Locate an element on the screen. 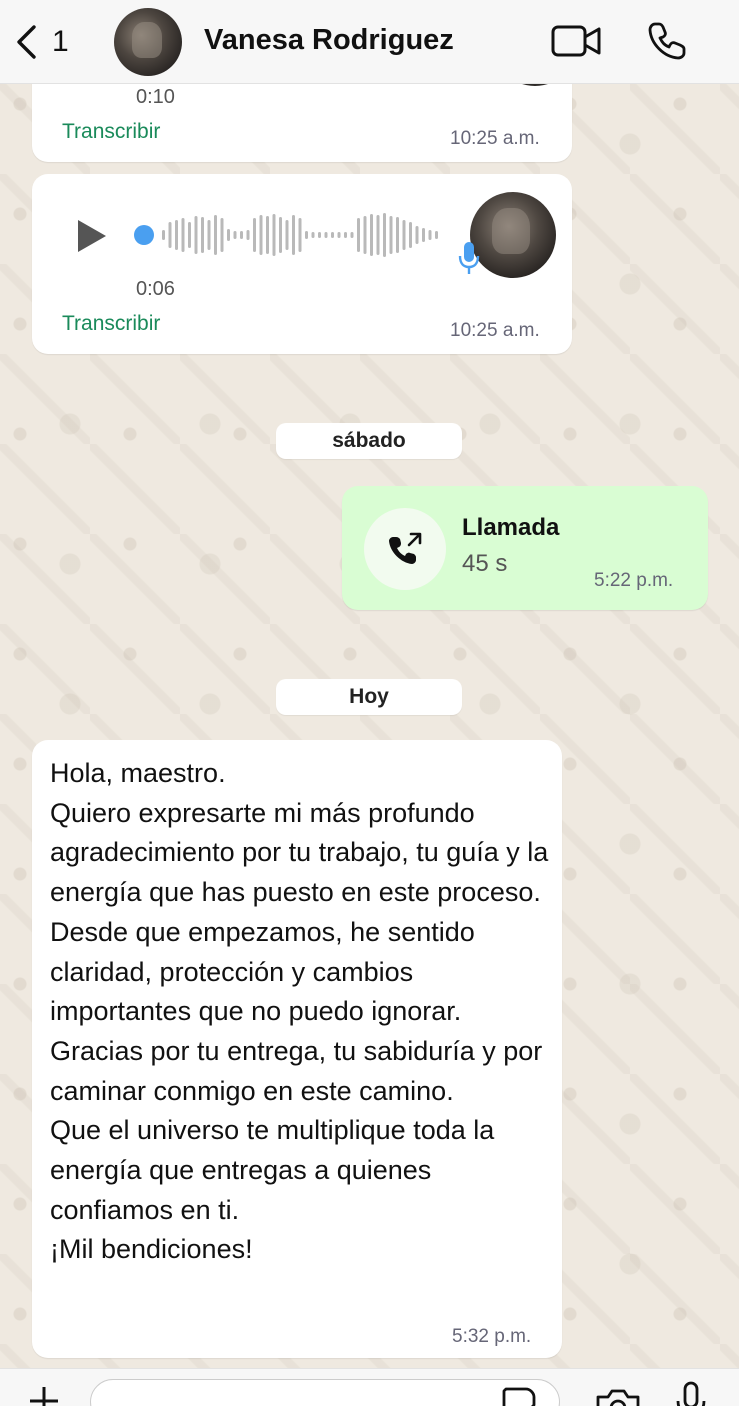 The image size is (739, 1406). date-separator: sábado is located at coordinates (369, 441).